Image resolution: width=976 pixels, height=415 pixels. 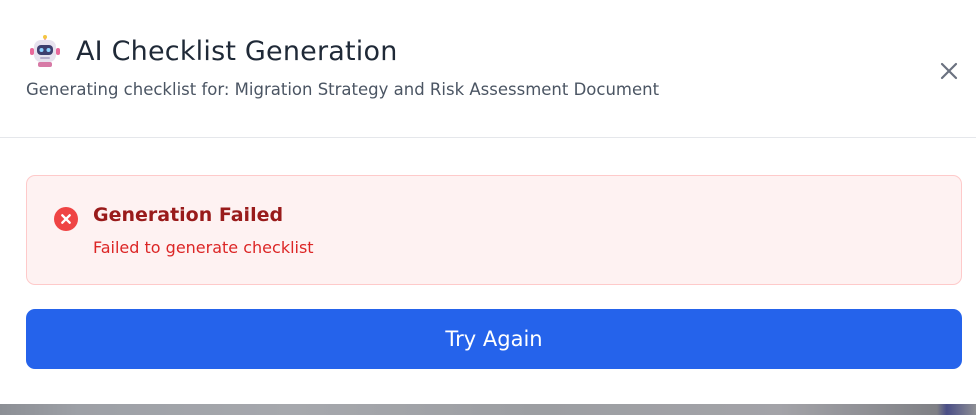 What do you see at coordinates (494, 339) in the screenshot?
I see `try-again-button: Try Again` at bounding box center [494, 339].